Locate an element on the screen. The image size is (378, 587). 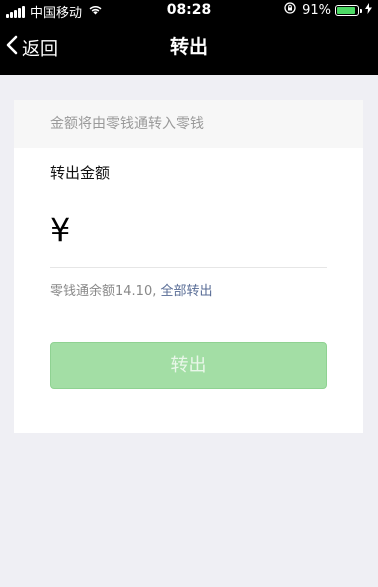
battery-percent: 91% is located at coordinates (316, 10).